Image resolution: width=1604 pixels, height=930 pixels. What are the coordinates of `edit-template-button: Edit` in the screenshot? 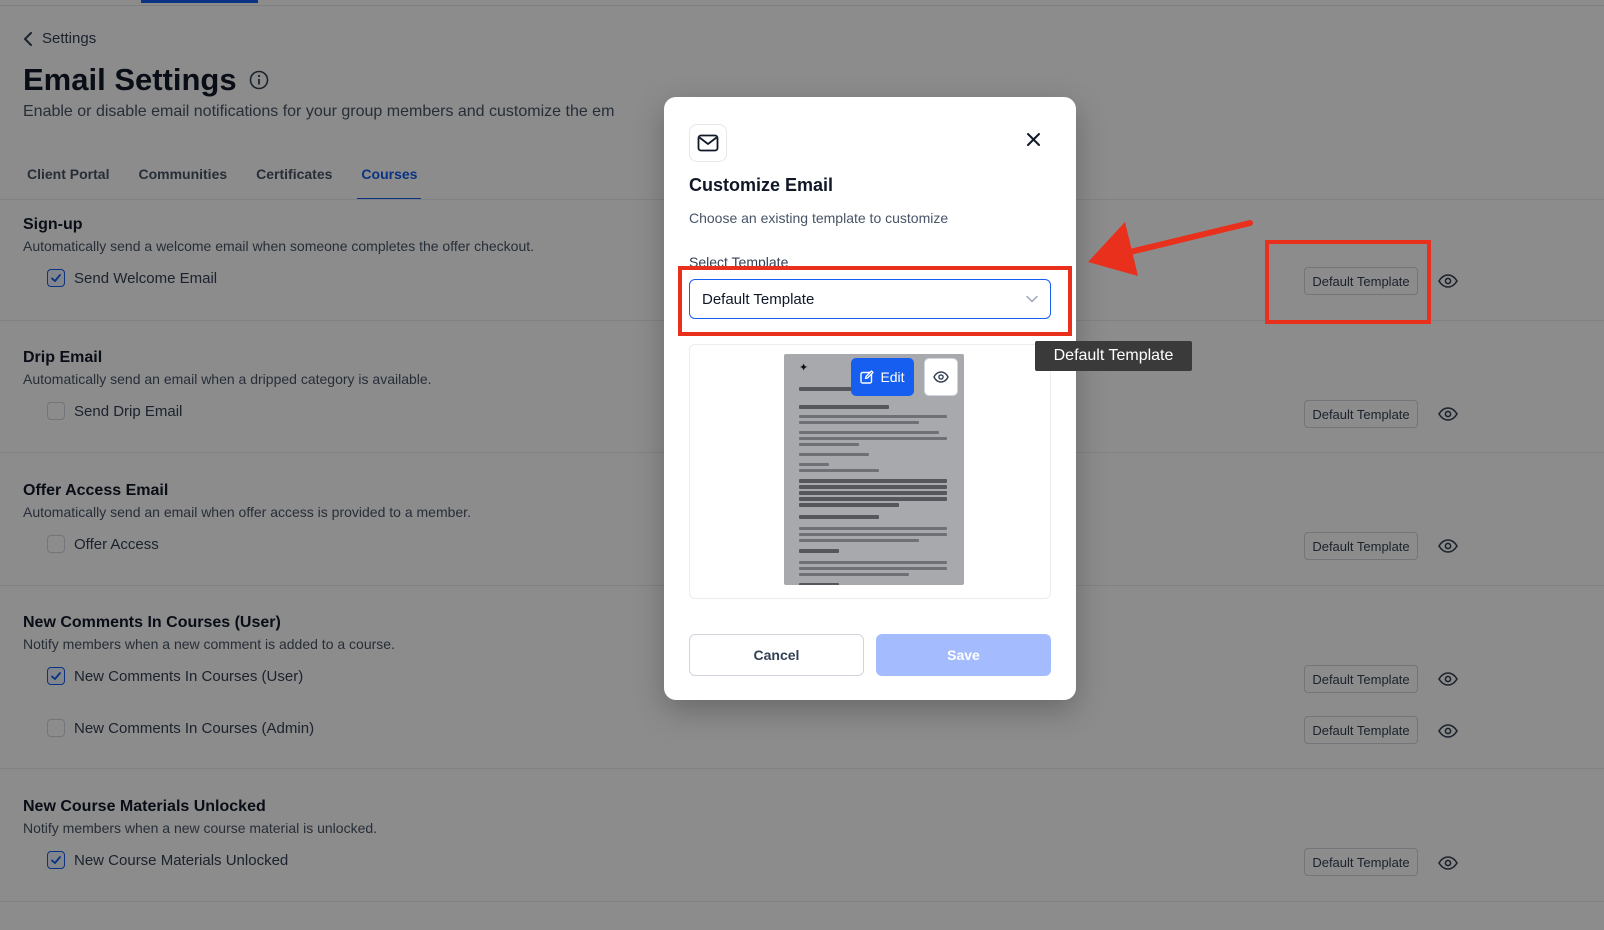 It's located at (882, 377).